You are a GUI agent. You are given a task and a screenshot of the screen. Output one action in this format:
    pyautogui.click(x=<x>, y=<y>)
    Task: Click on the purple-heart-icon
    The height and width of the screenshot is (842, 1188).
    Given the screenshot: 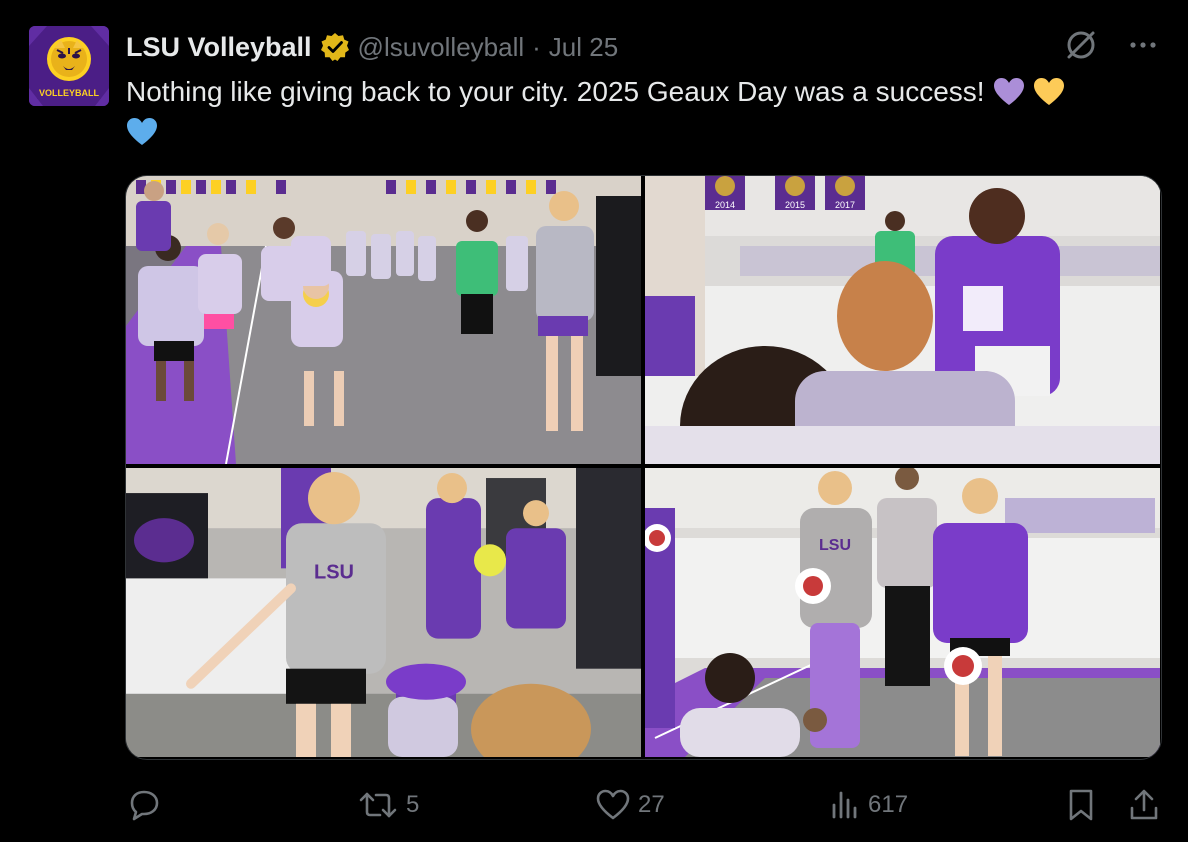 What is the action you would take?
    pyautogui.click(x=1009, y=92)
    